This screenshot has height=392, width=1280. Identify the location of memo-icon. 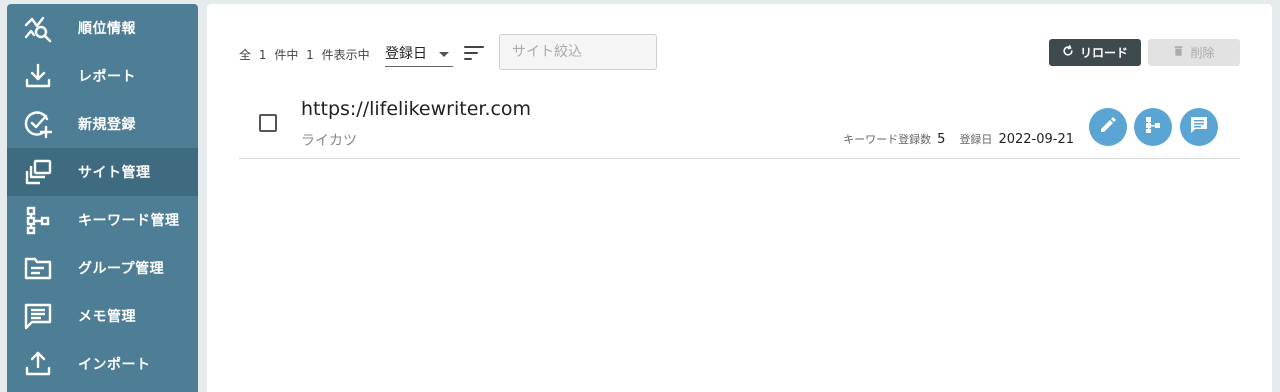
(38, 316).